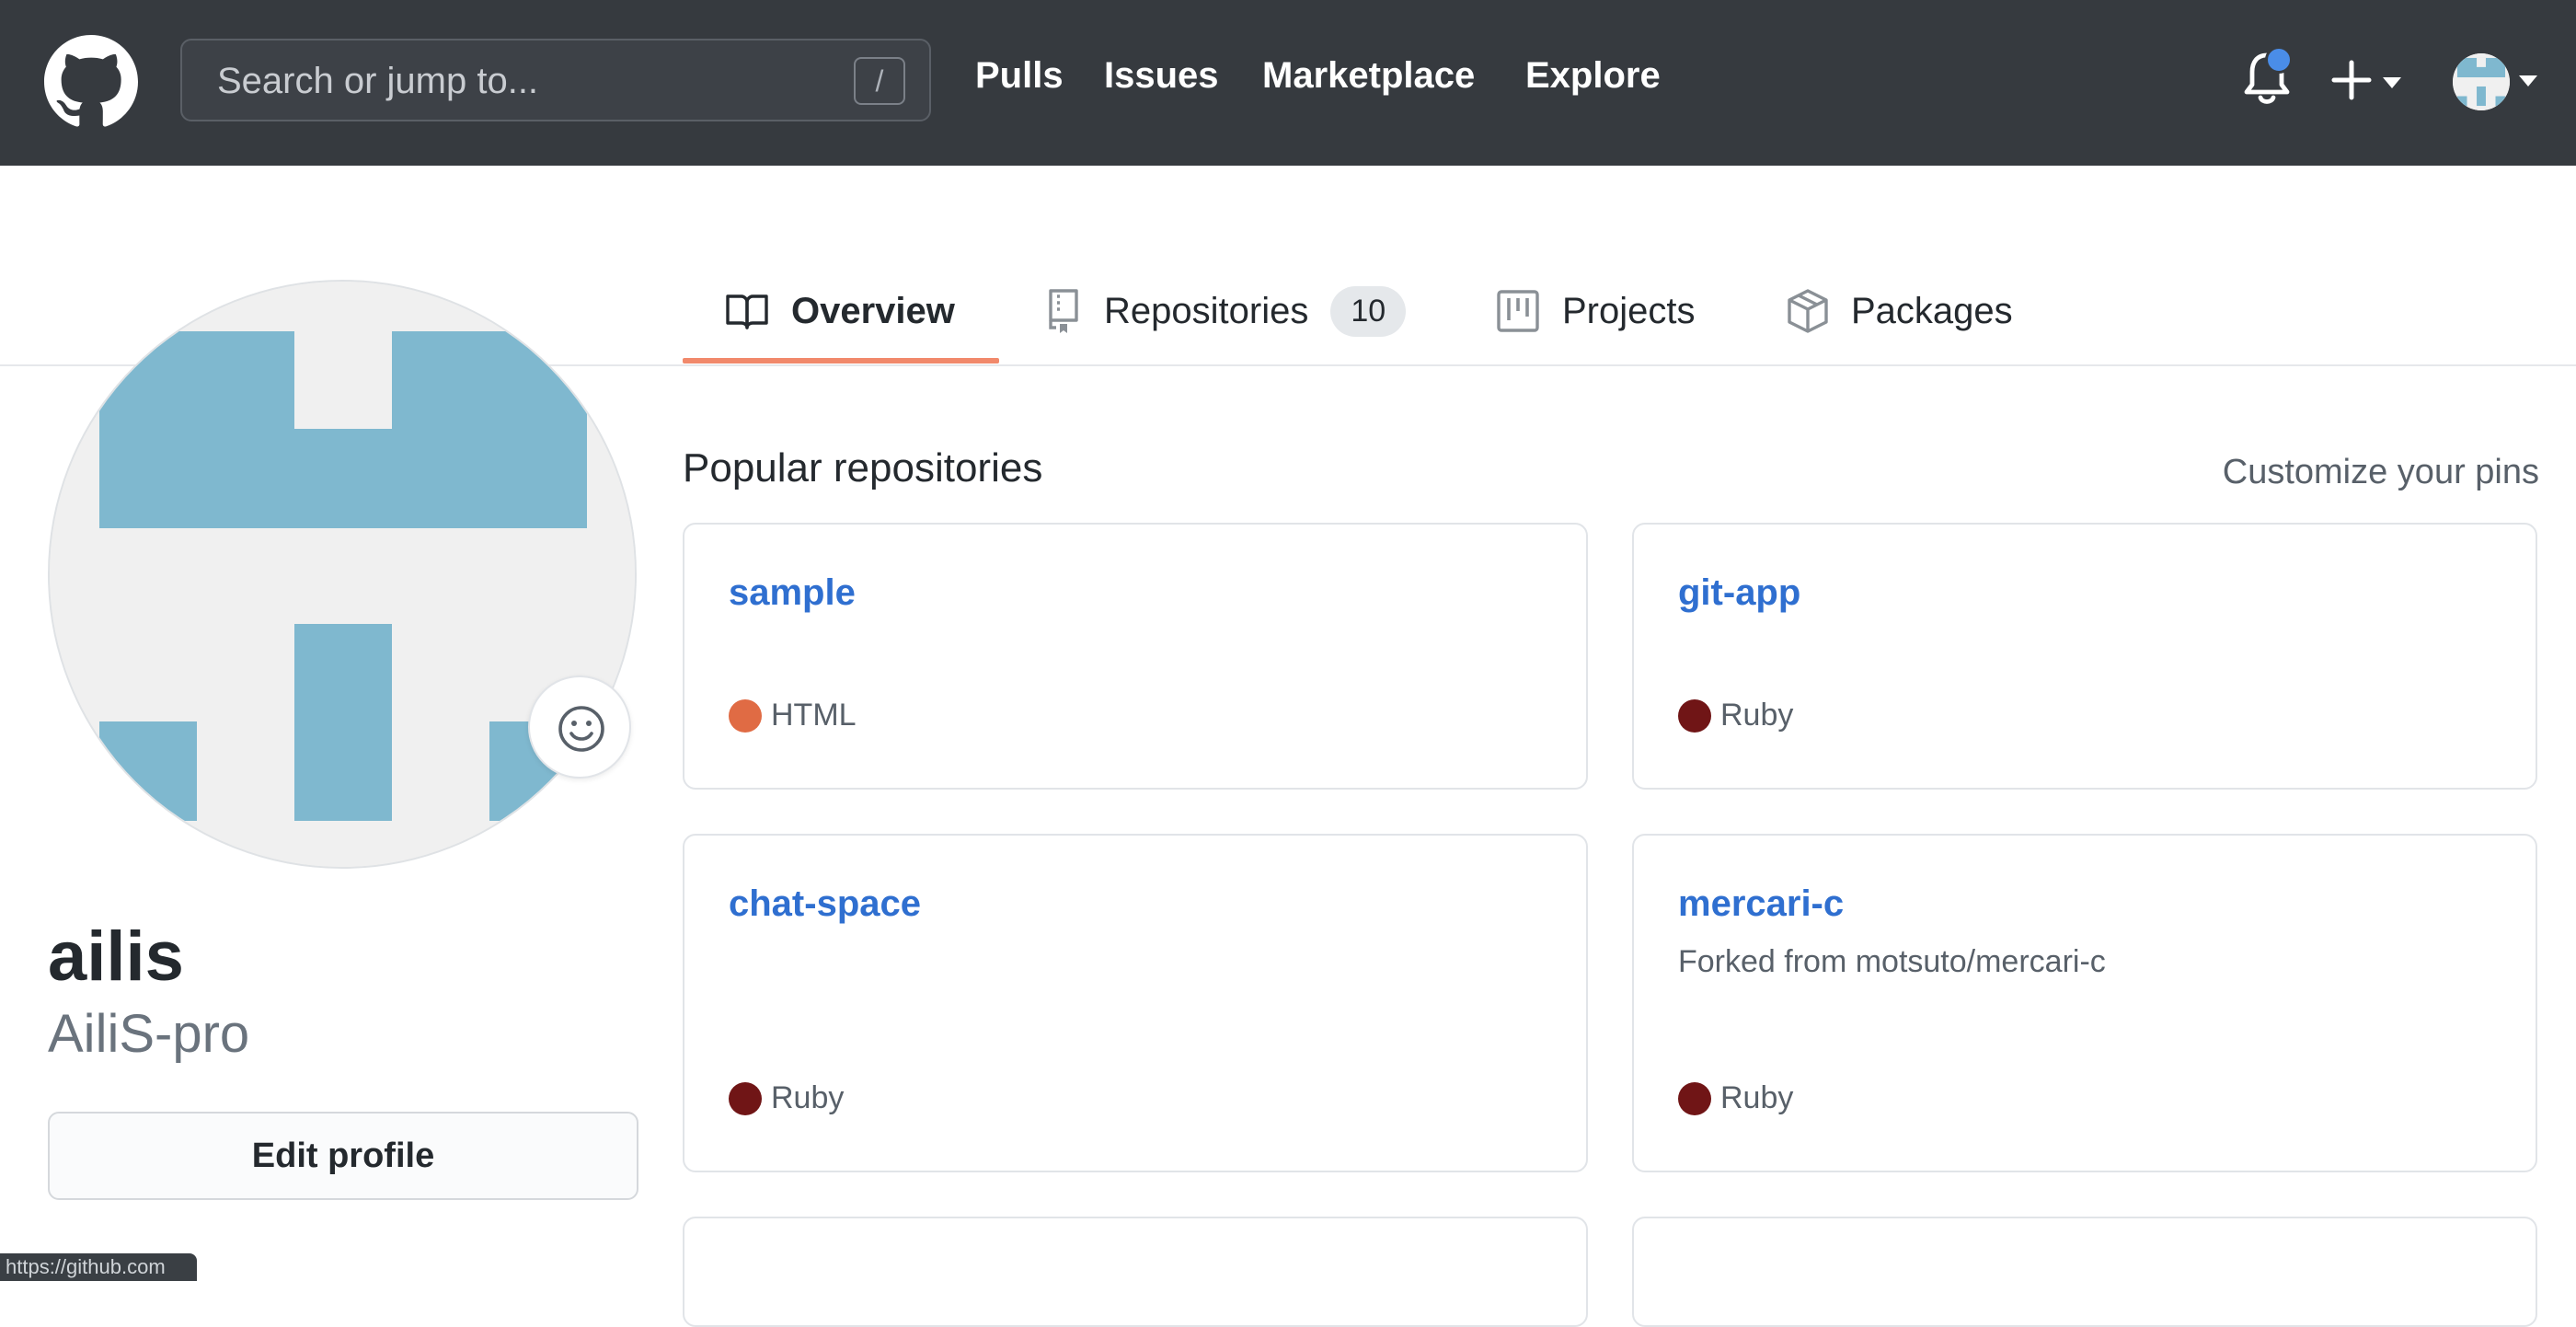 This screenshot has width=2576, height=1327. I want to click on tab-projects: Projects, so click(1596, 311).